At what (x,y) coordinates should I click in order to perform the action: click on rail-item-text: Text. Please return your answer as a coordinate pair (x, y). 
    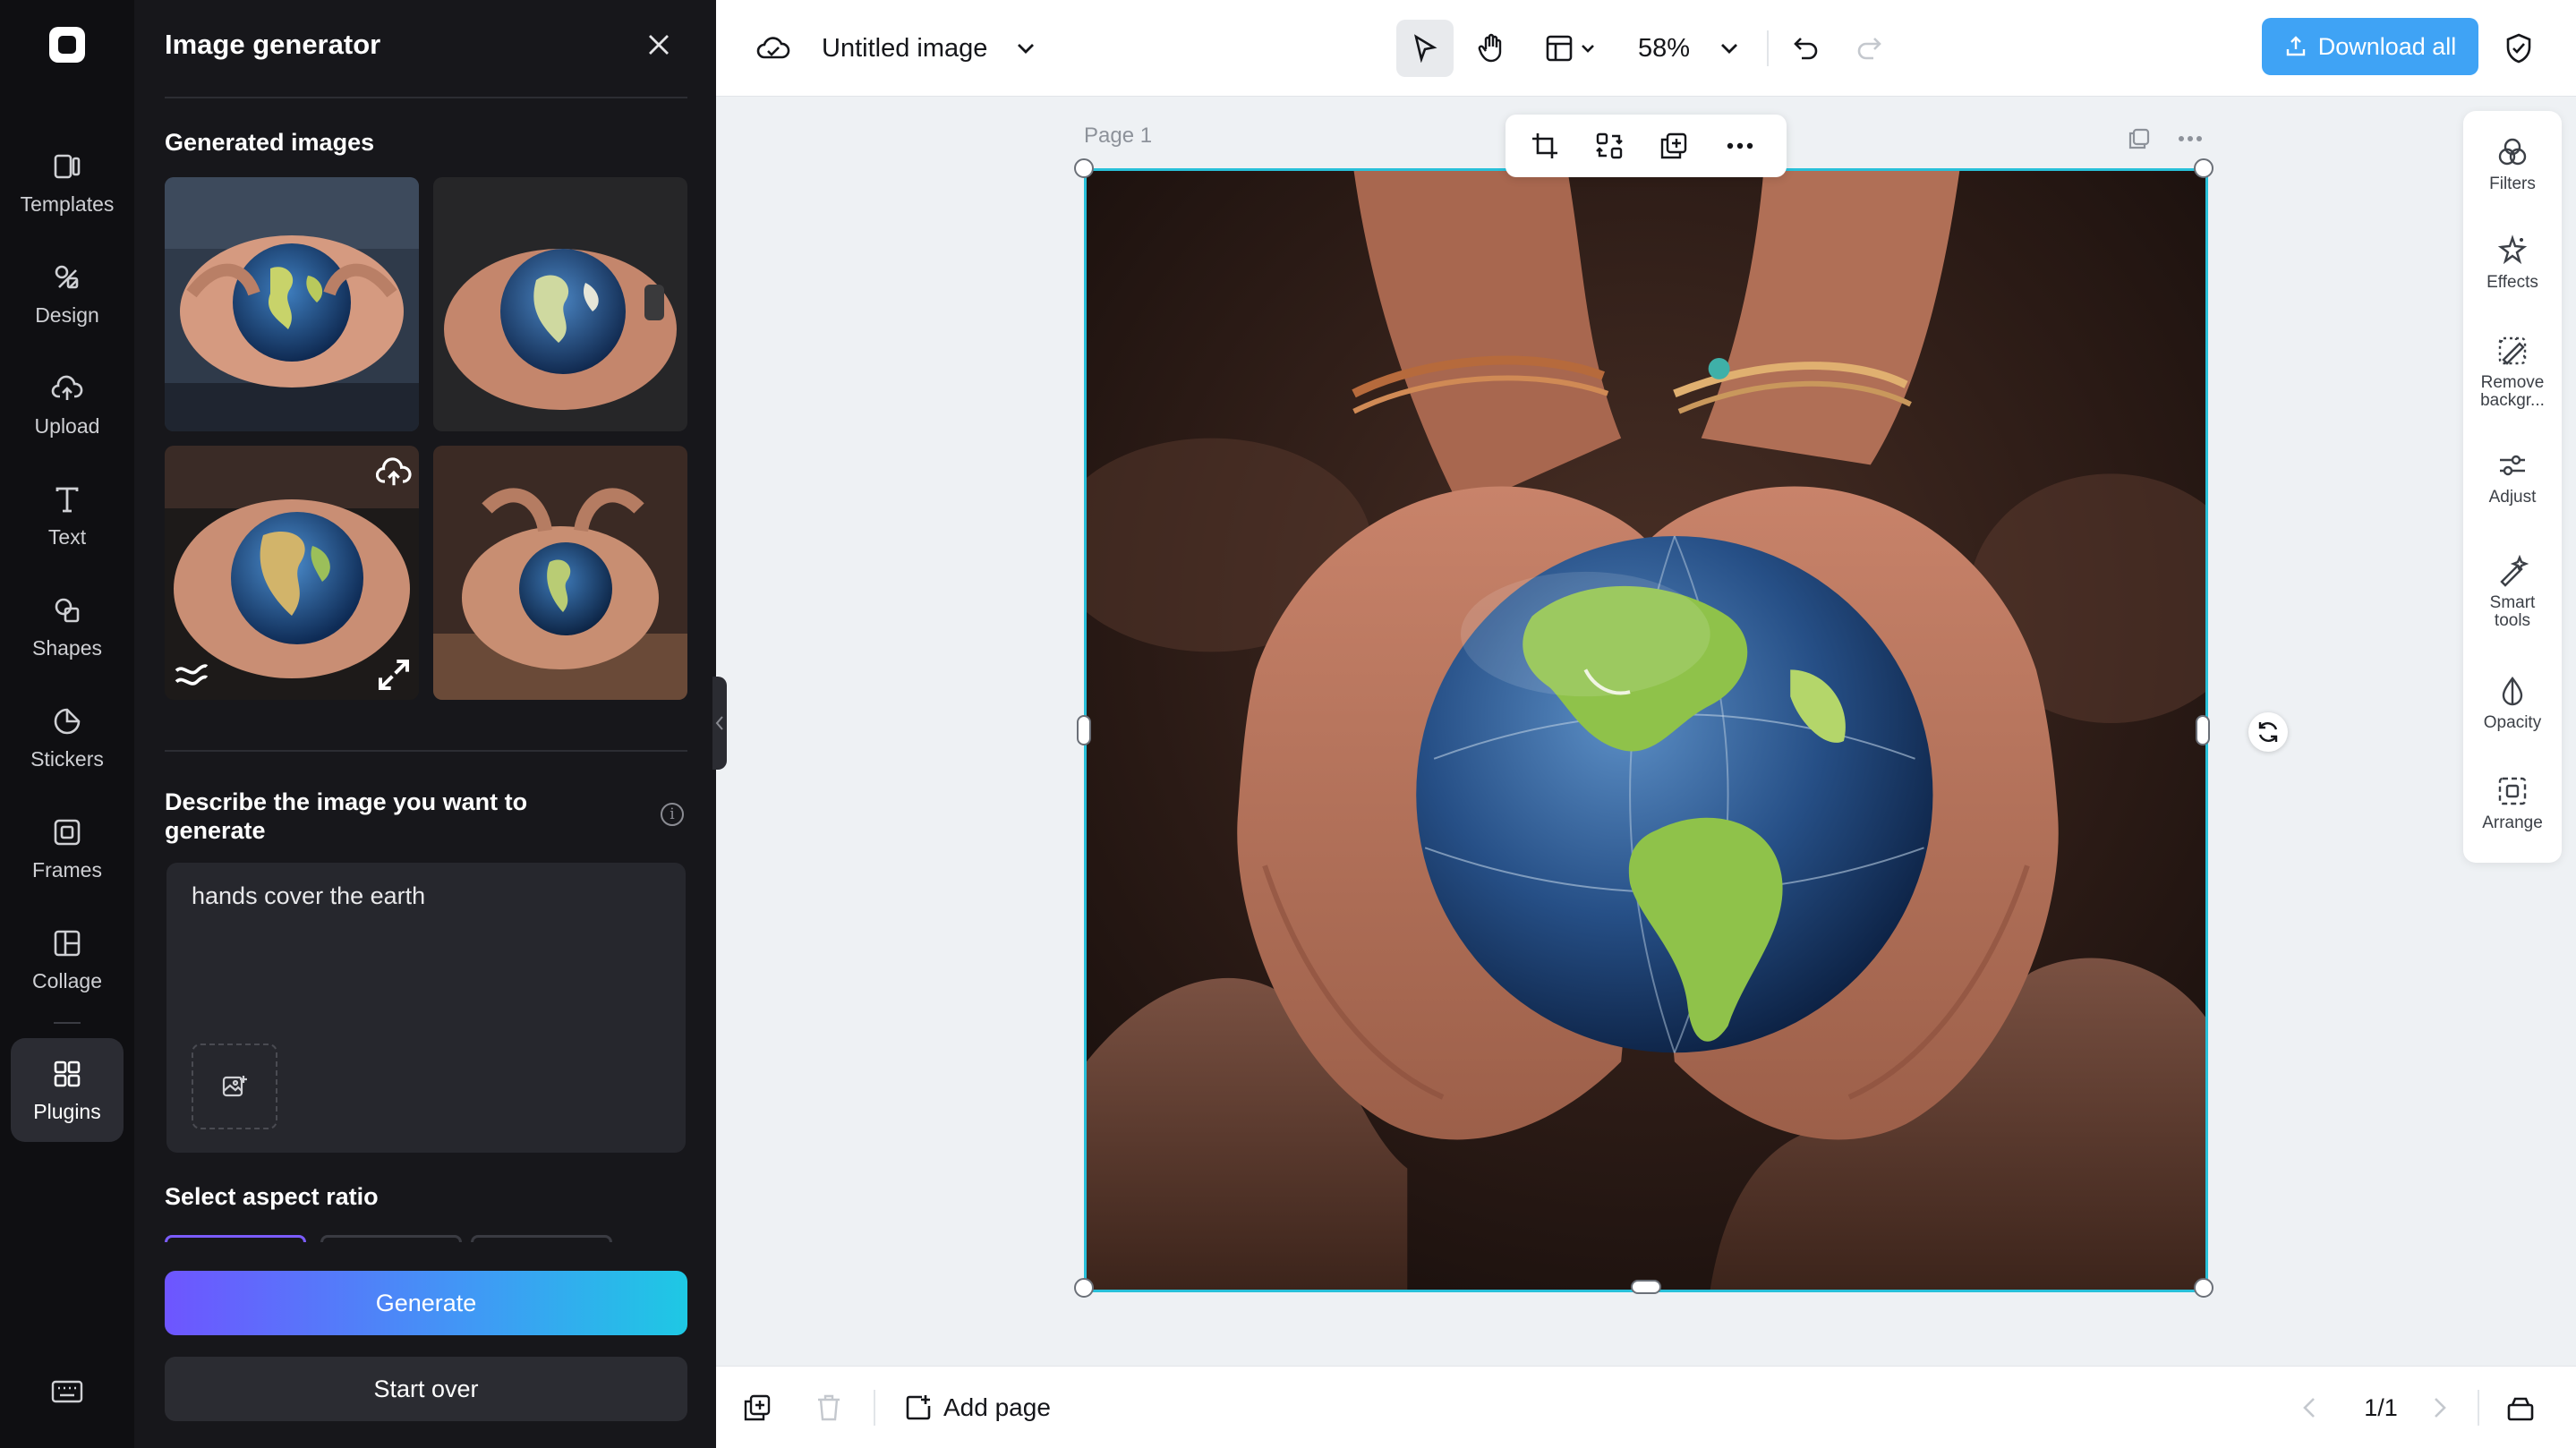
    Looking at the image, I should click on (67, 515).